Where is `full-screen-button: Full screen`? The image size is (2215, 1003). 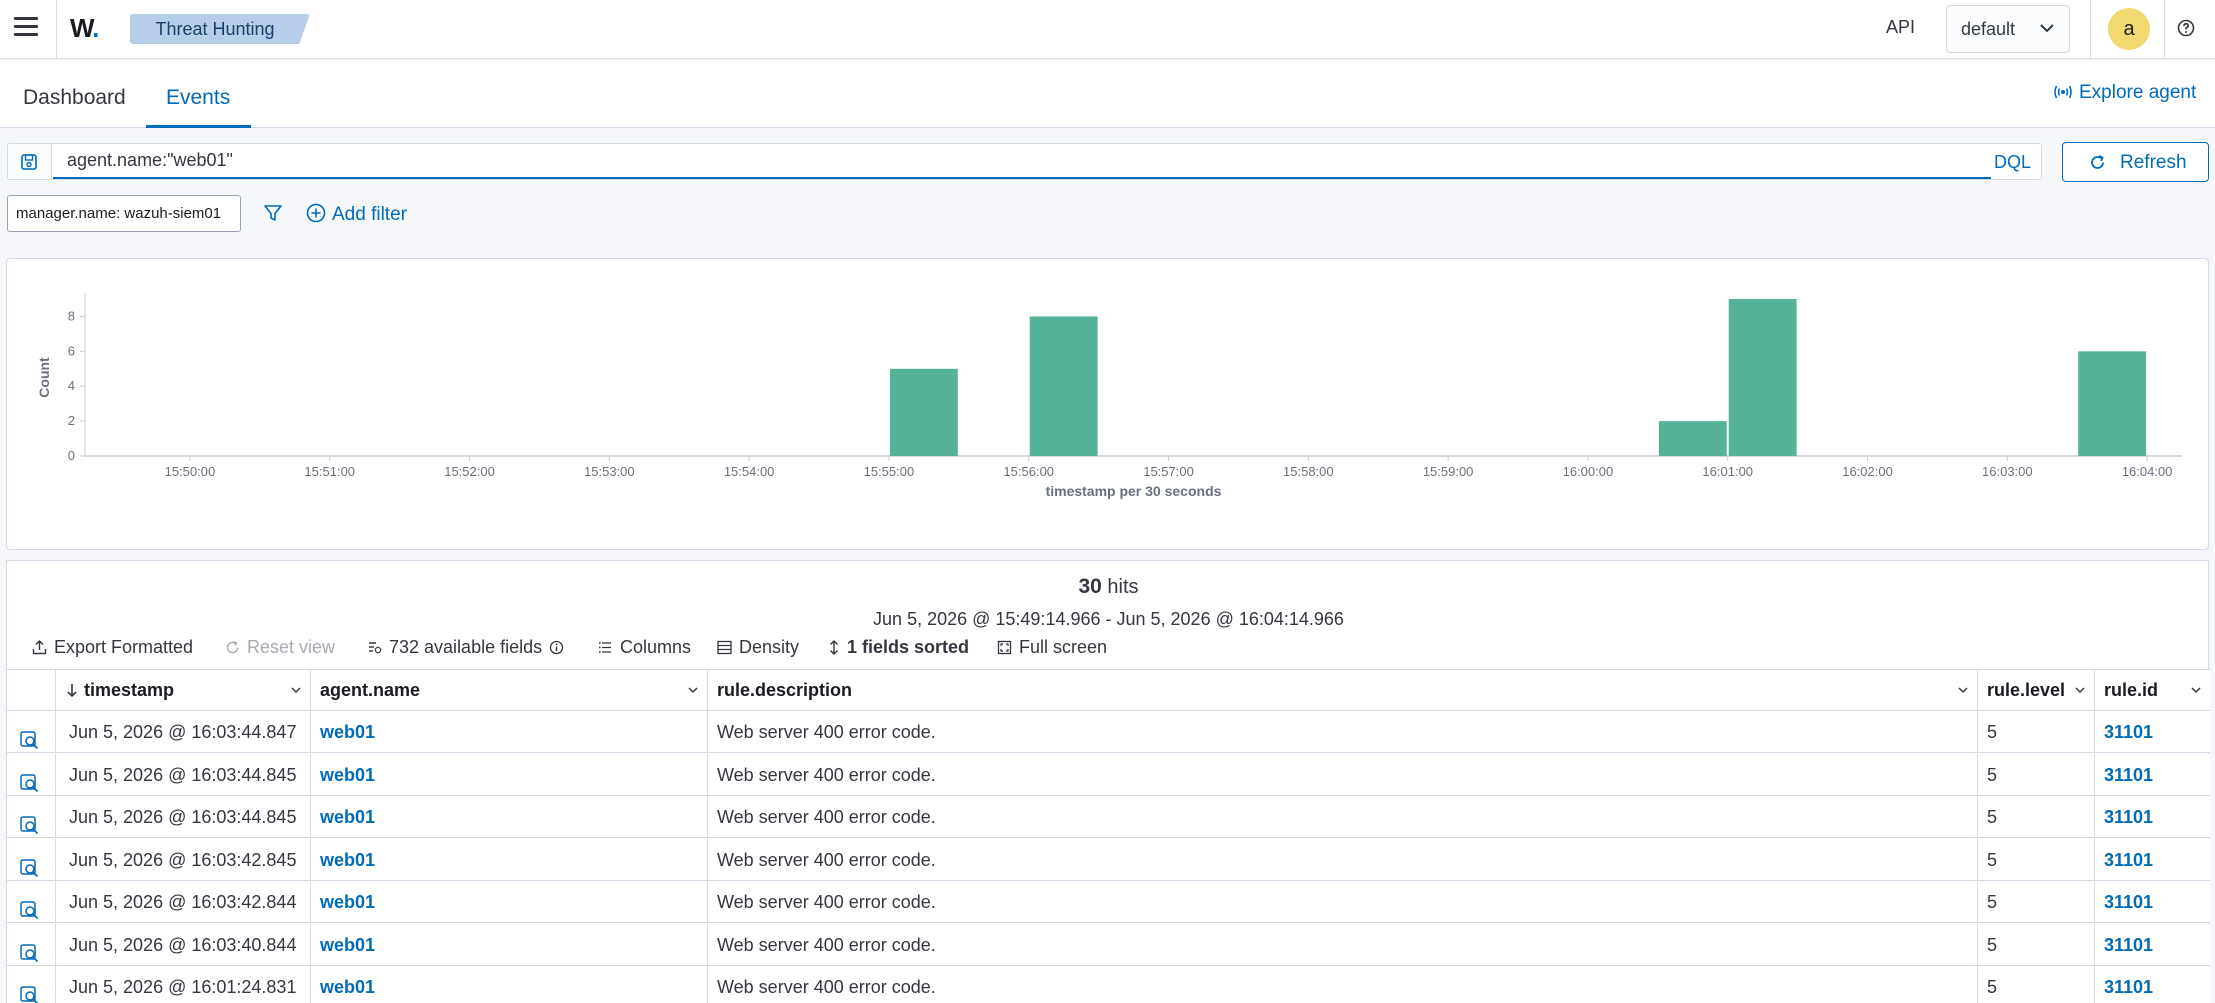
full-screen-button: Full screen is located at coordinates (1052, 647).